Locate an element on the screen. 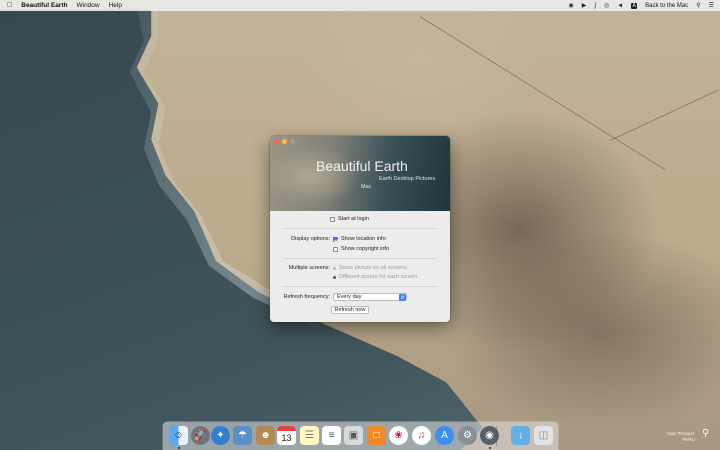  safari-icon: ✦ is located at coordinates (220, 435).